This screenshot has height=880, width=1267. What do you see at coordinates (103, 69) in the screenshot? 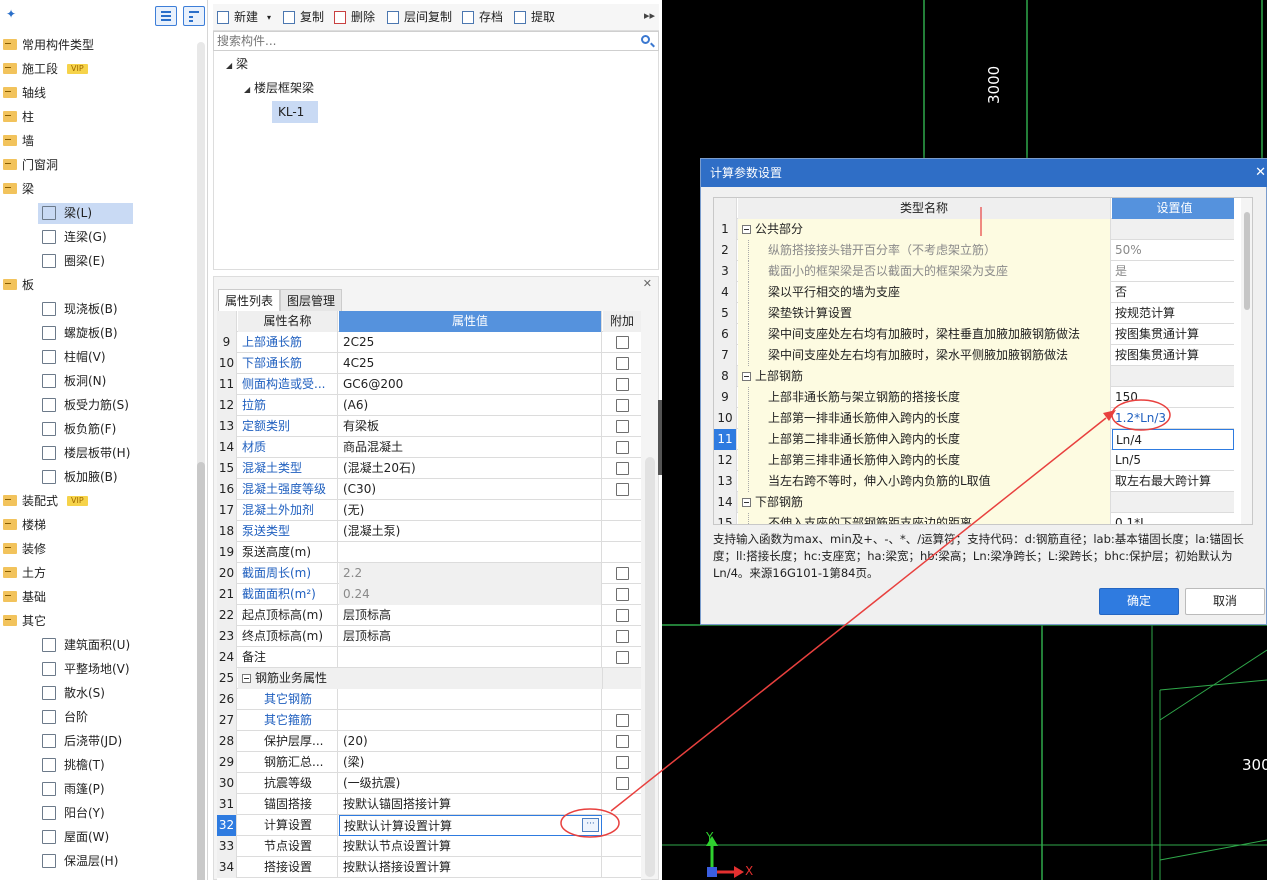
I see `nav-category: 施工段 VIP` at bounding box center [103, 69].